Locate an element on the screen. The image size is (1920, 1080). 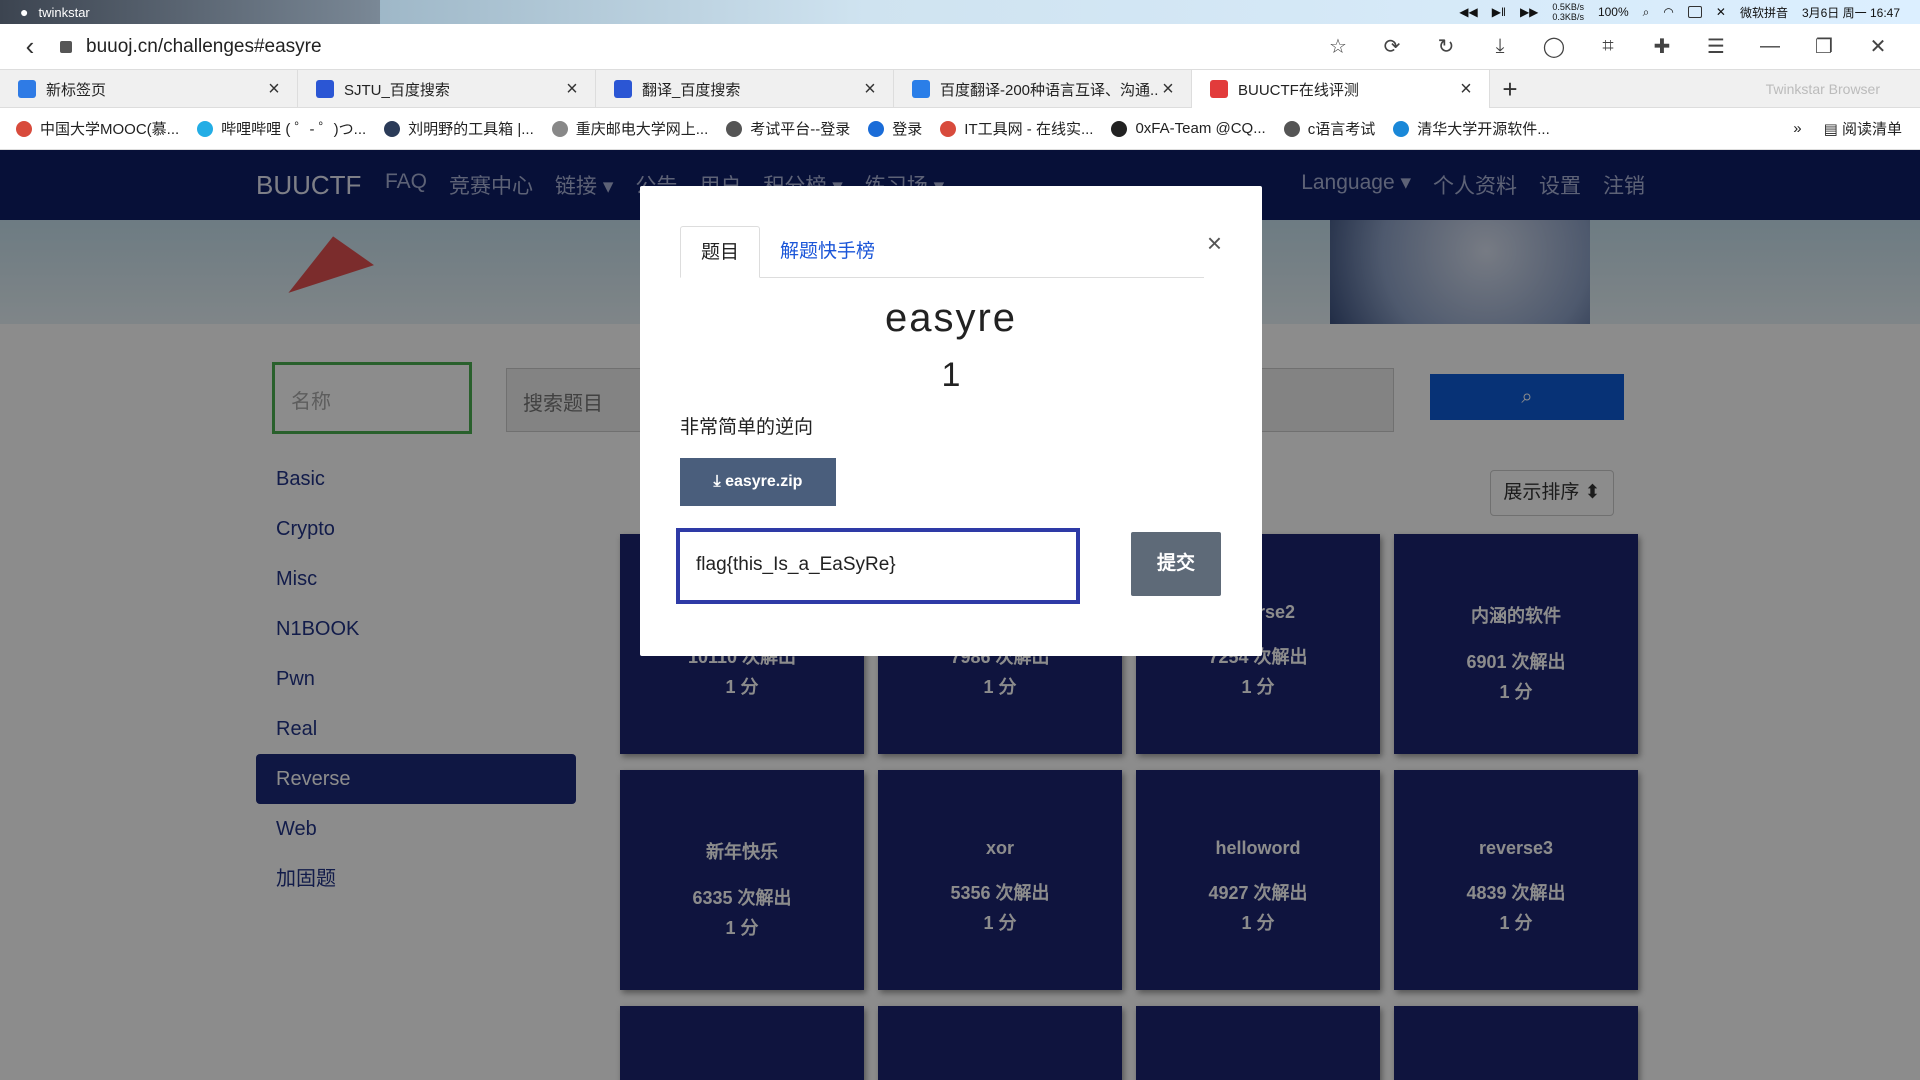
clock: 3月6日 周一 16:47 is located at coordinates (1851, 12).